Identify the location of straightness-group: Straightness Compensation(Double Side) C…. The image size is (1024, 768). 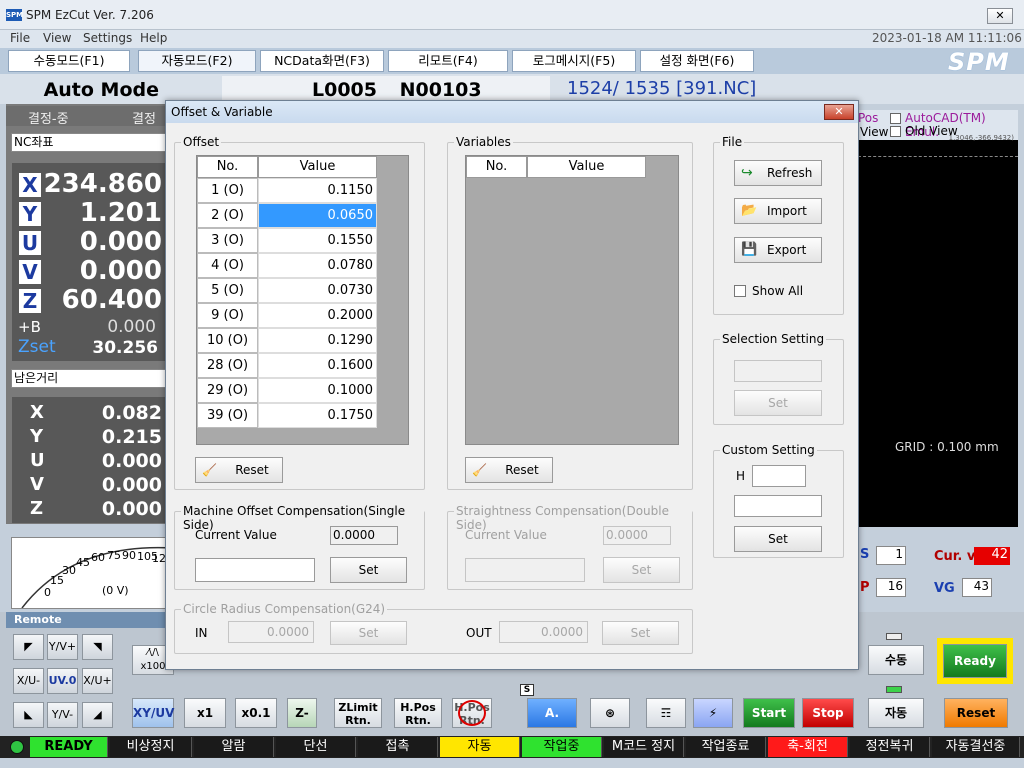
(570, 547).